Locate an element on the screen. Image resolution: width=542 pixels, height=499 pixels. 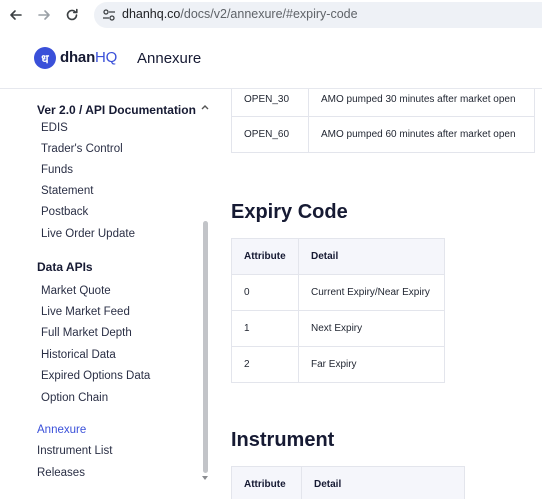
dhan-logo-icon: ध is located at coordinates (45, 58).